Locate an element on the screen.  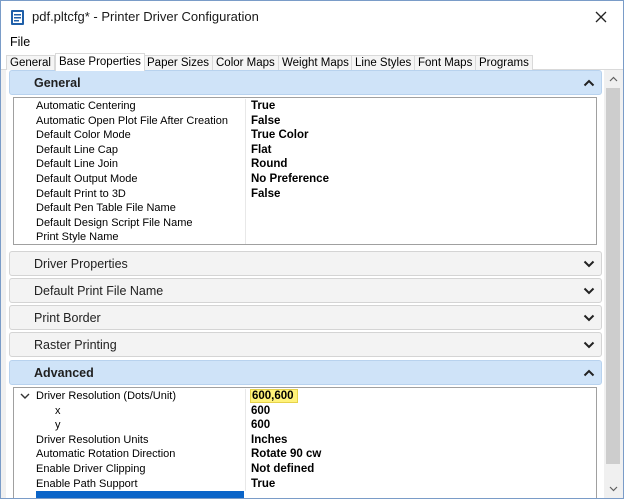
tab-weight-maps: Weight Maps is located at coordinates (315, 62).